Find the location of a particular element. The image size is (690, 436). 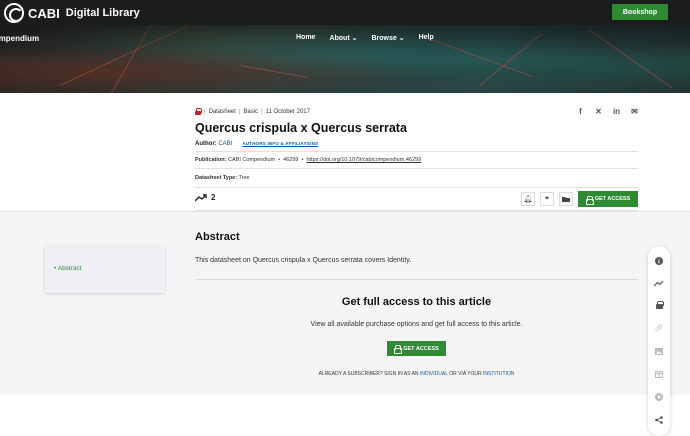

add-to-folder-button is located at coordinates (566, 199).